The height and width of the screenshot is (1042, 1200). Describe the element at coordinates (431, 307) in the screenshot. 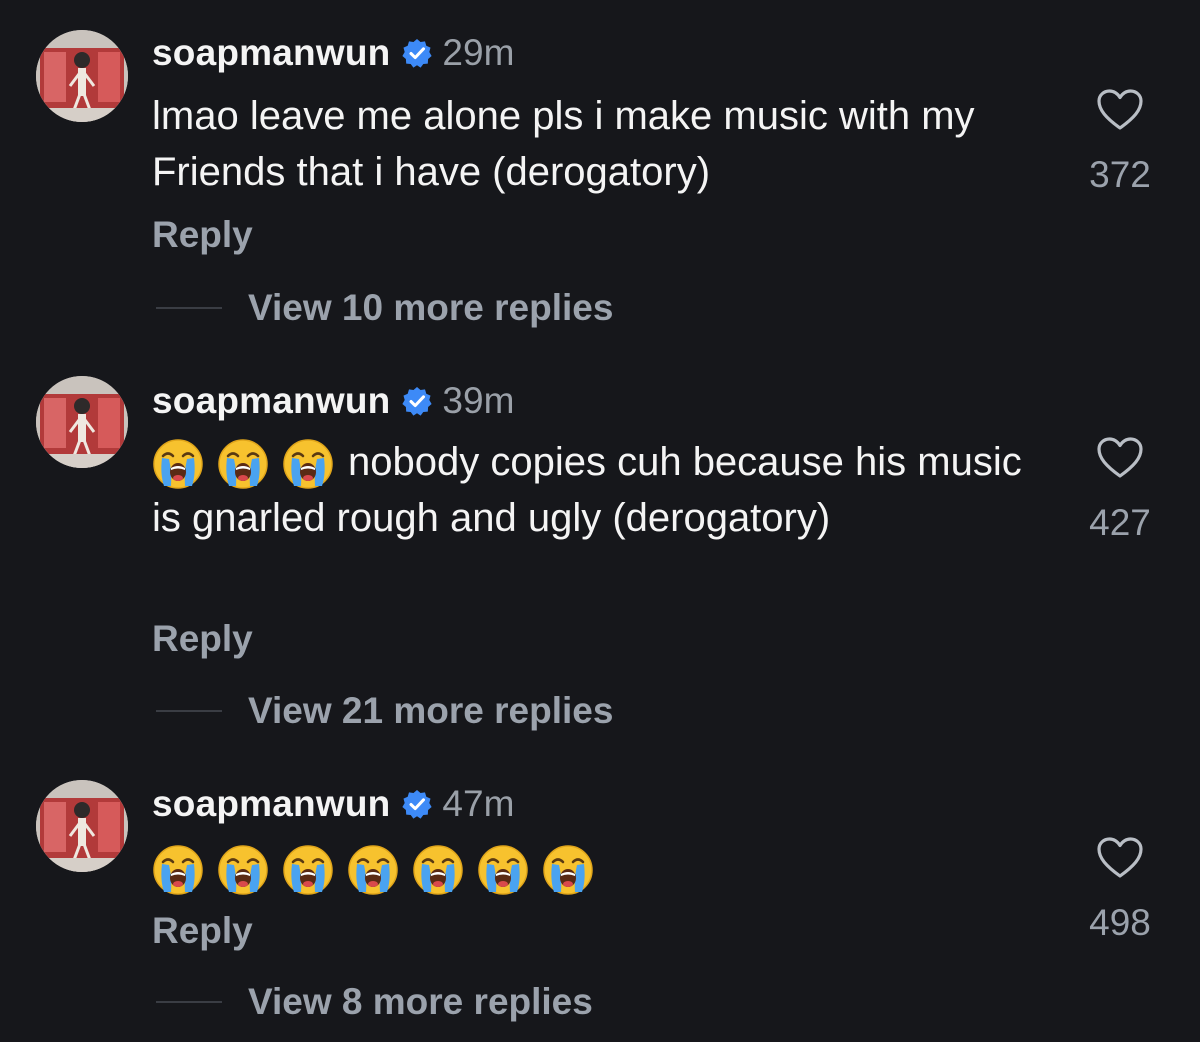

I see `view-more-replies-label: View 10 more replies` at that location.